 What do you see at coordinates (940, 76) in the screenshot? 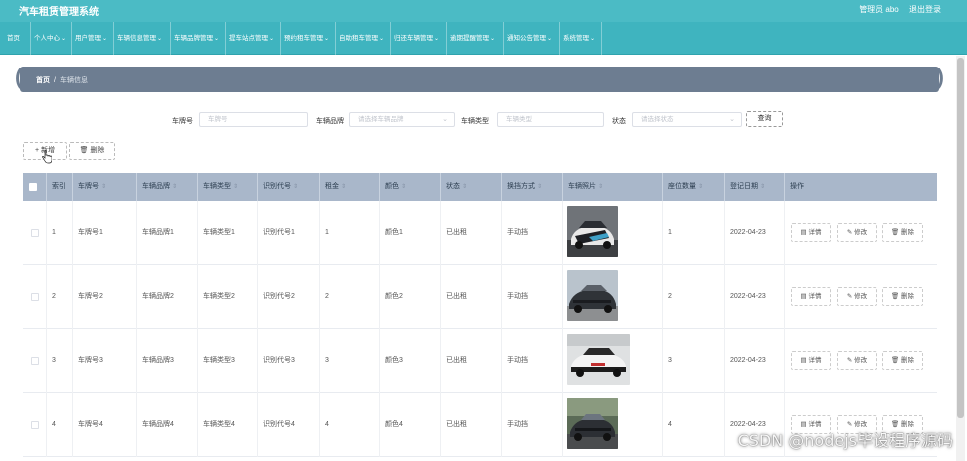
I see `bracket-right-decoration: )` at bounding box center [940, 76].